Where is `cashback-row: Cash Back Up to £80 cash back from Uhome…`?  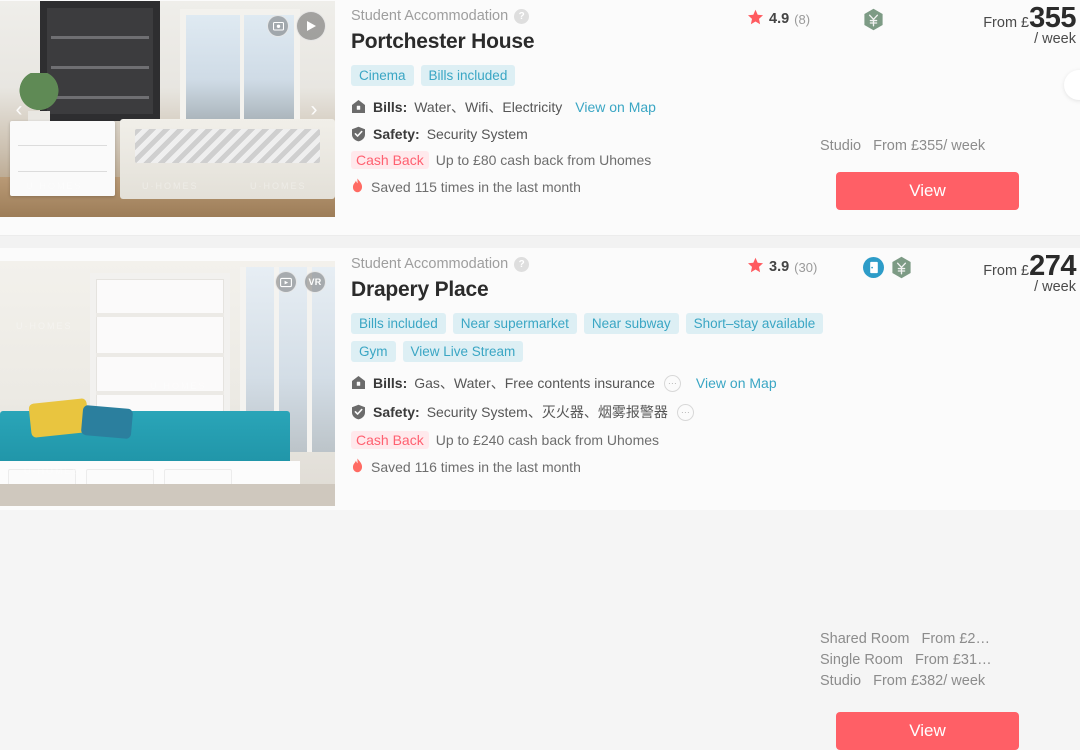 cashback-row: Cash Back Up to £80 cash back from Uhome… is located at coordinates (588, 160).